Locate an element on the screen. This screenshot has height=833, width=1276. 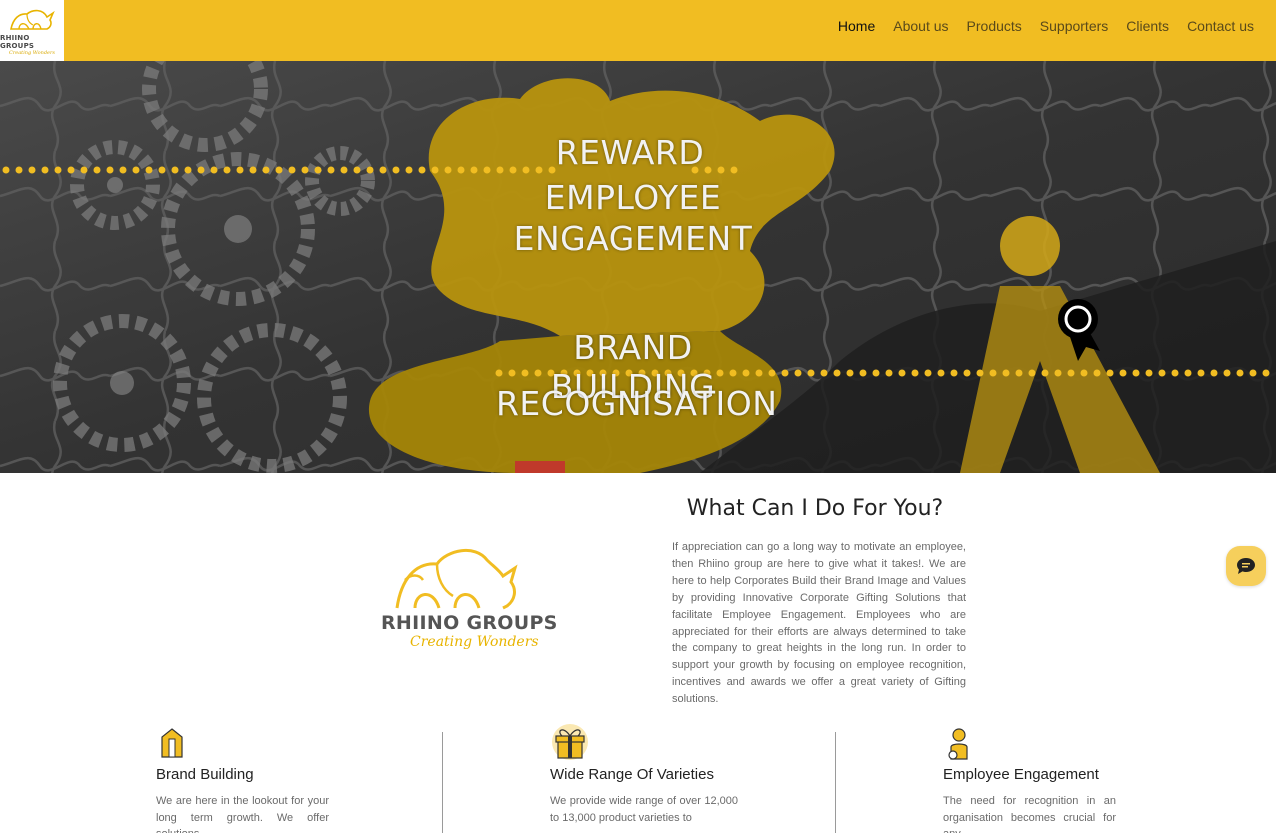
nav-contact-us: Contact us is located at coordinates (1220, 26).